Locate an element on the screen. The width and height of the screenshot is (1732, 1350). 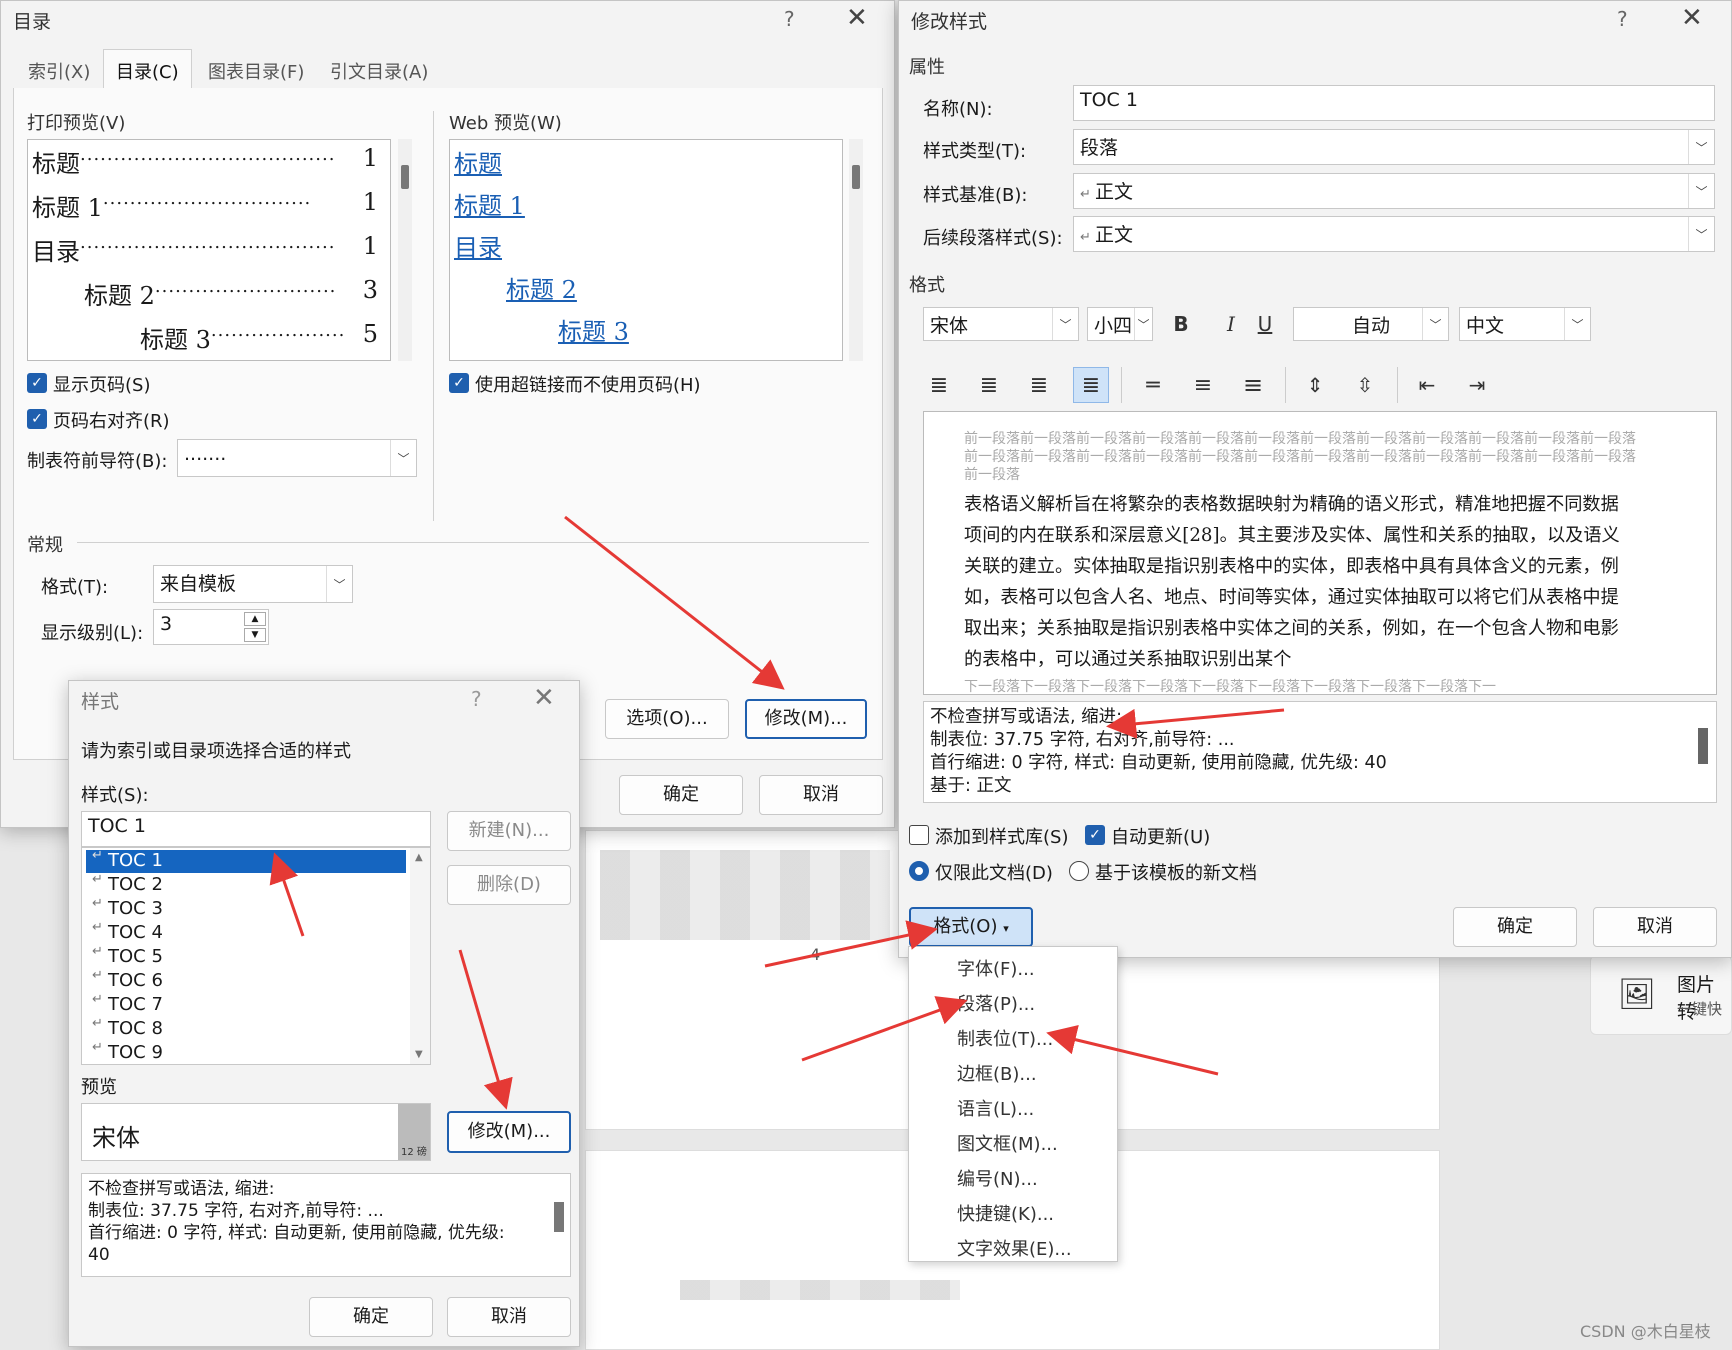
toc-titlebar: 目录 ? ✕ is located at coordinates (447, 21).